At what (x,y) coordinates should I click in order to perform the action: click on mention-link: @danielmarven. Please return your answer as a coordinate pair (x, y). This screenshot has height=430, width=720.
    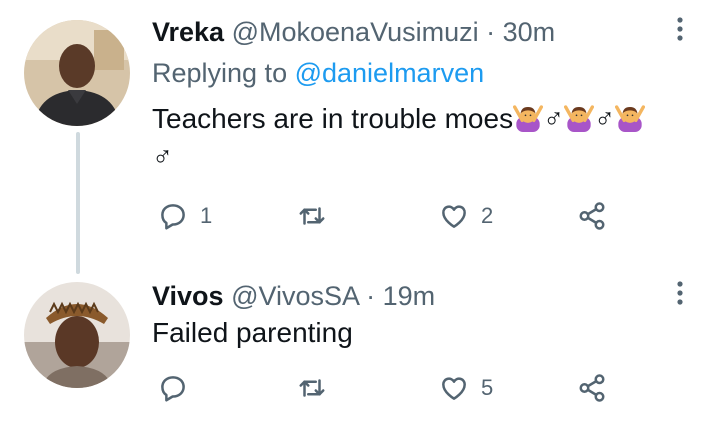
    Looking at the image, I should click on (390, 73).